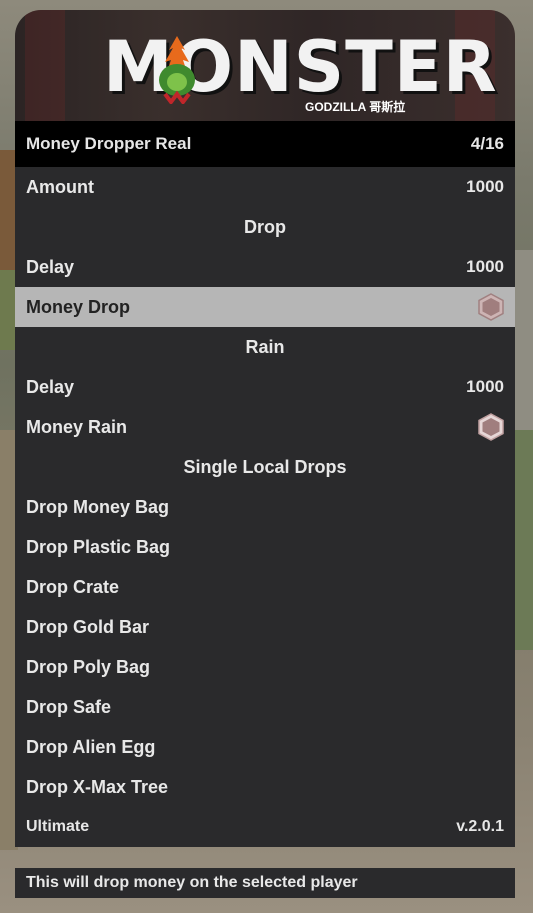 The image size is (533, 913). What do you see at coordinates (524, 340) in the screenshot?
I see `background-building` at bounding box center [524, 340].